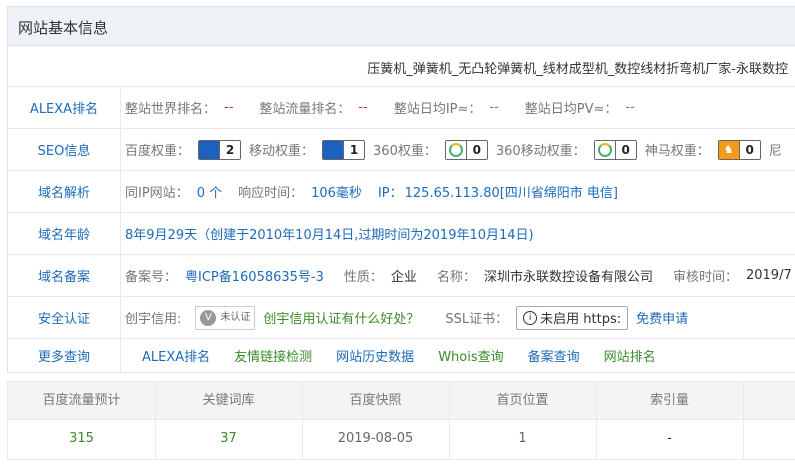 The image size is (795, 468). What do you see at coordinates (375, 438) in the screenshot?
I see `stats-value: 2019-08-05` at bounding box center [375, 438].